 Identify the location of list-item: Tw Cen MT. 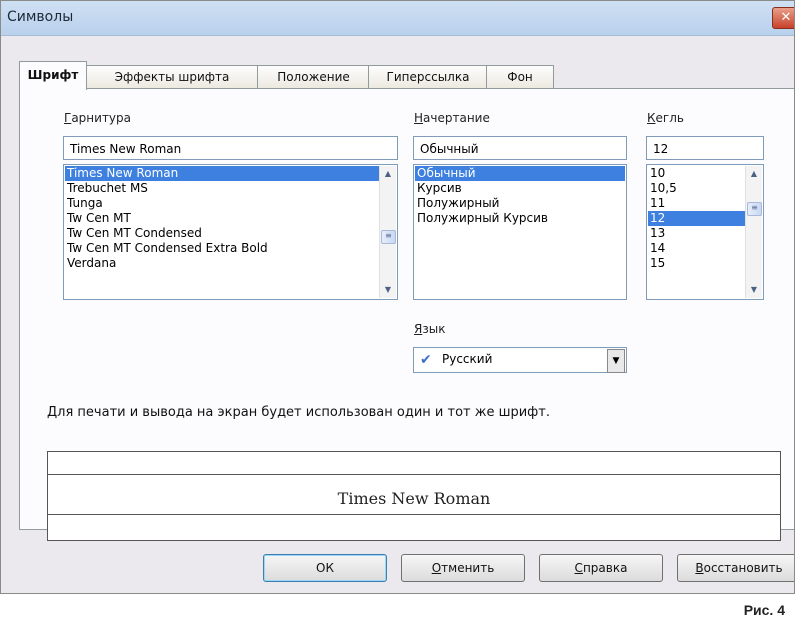
(222, 218).